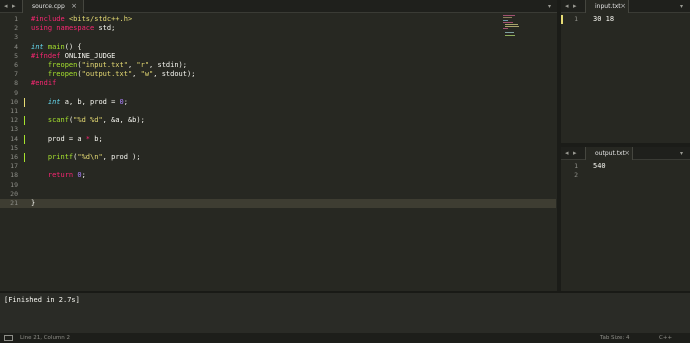  I want to click on line-number: 16, so click(14, 157).